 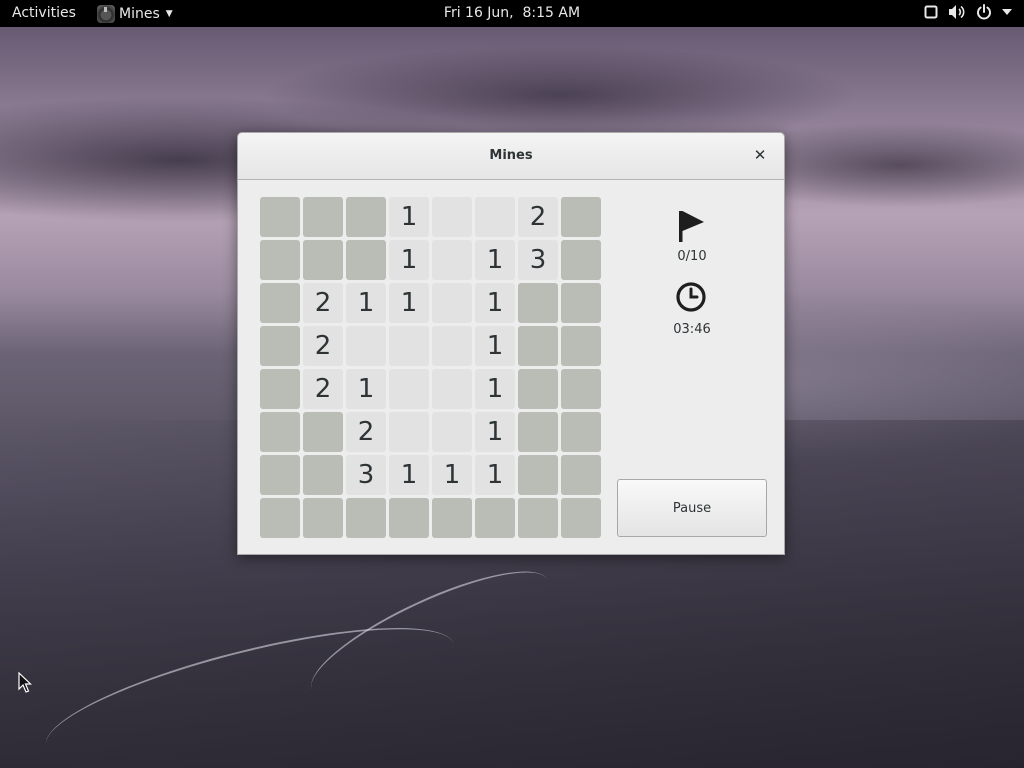 What do you see at coordinates (691, 297) in the screenshot?
I see `clock-icon` at bounding box center [691, 297].